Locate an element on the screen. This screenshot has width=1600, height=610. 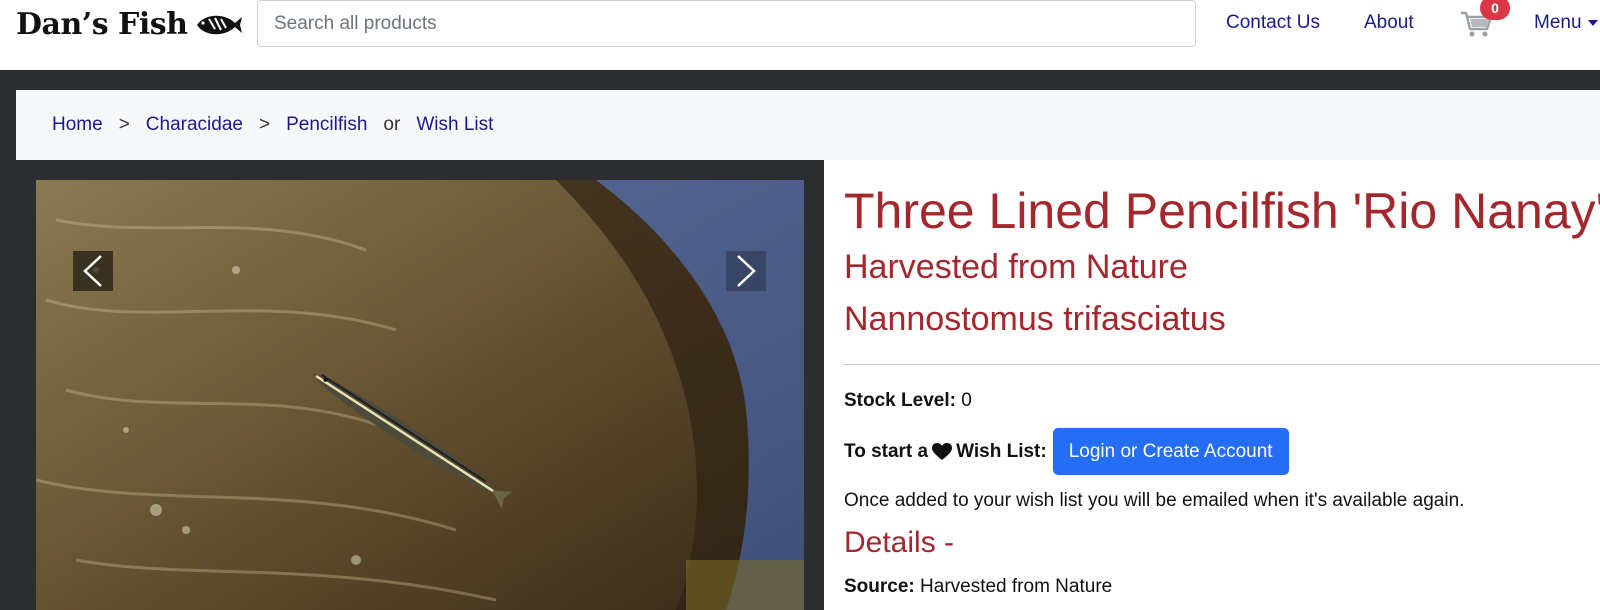
chevron-right-icon is located at coordinates (746, 271).